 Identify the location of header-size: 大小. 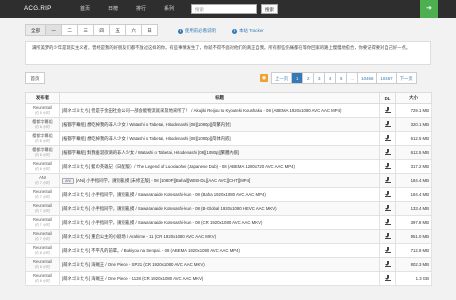
(413, 98).